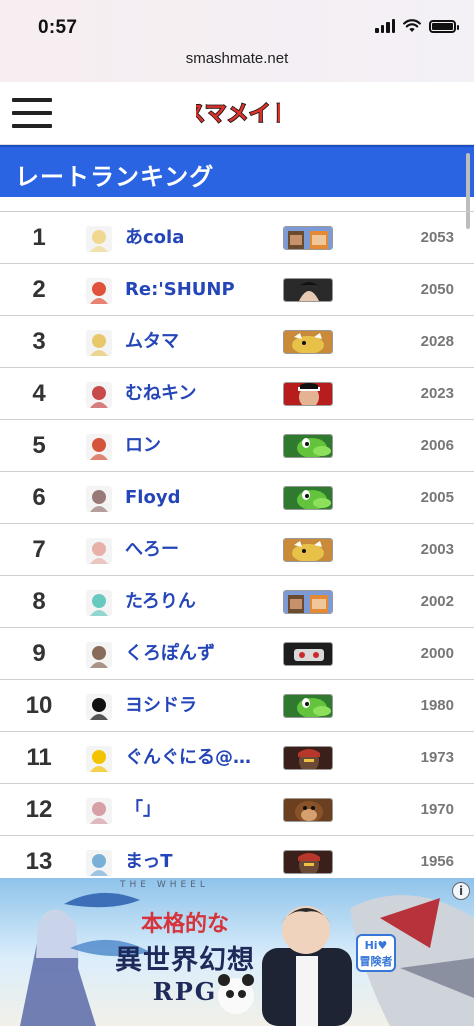 The width and height of the screenshot is (474, 1026). Describe the element at coordinates (160, 602) in the screenshot. I see `player-name-link: たろりん` at that location.